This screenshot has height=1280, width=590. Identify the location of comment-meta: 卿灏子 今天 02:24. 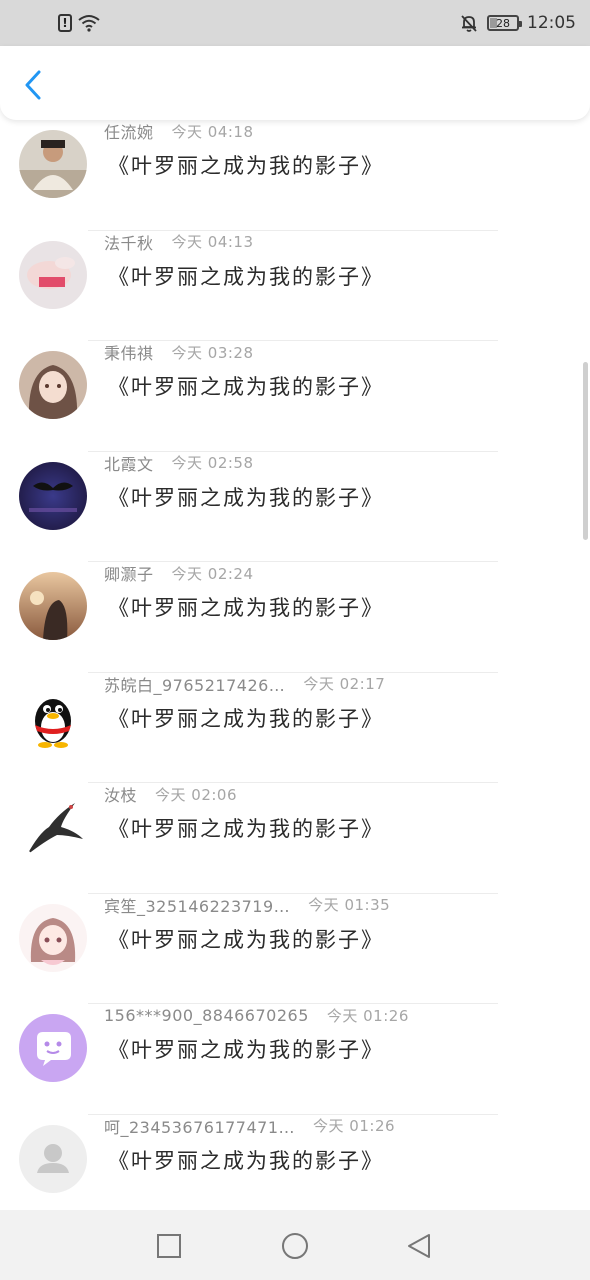
(179, 573).